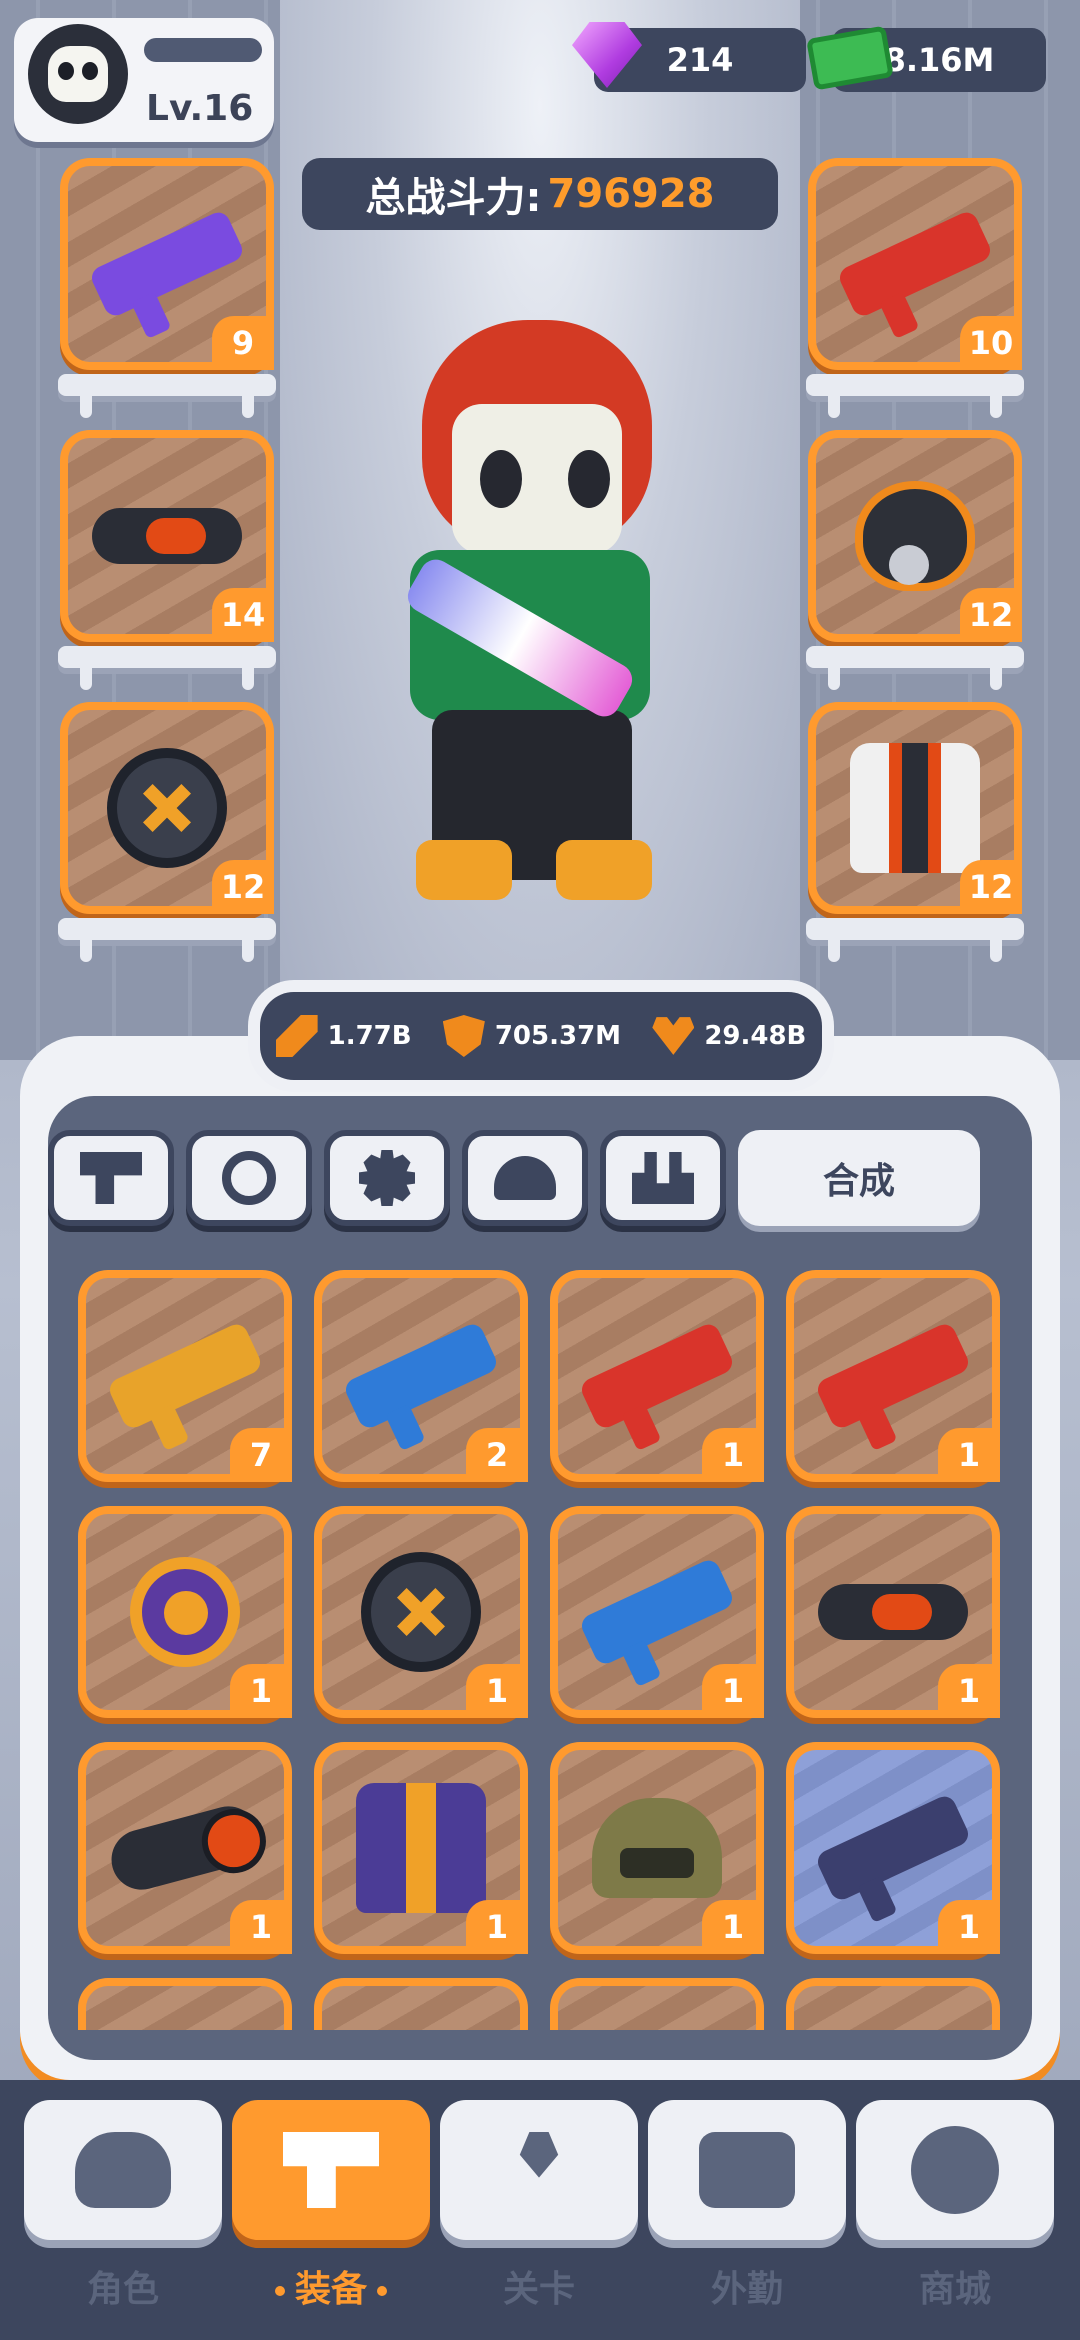 The image size is (1080, 2340). What do you see at coordinates (421, 1376) in the screenshot?
I see `inventory-item: 2` at bounding box center [421, 1376].